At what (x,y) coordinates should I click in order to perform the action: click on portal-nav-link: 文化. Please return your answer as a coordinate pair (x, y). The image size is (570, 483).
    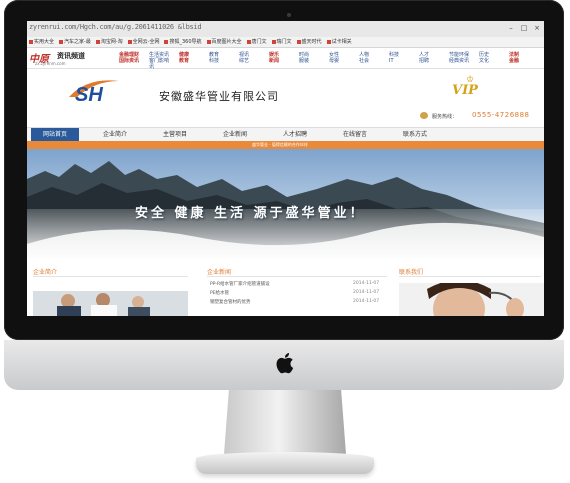
    Looking at the image, I should click on (489, 61).